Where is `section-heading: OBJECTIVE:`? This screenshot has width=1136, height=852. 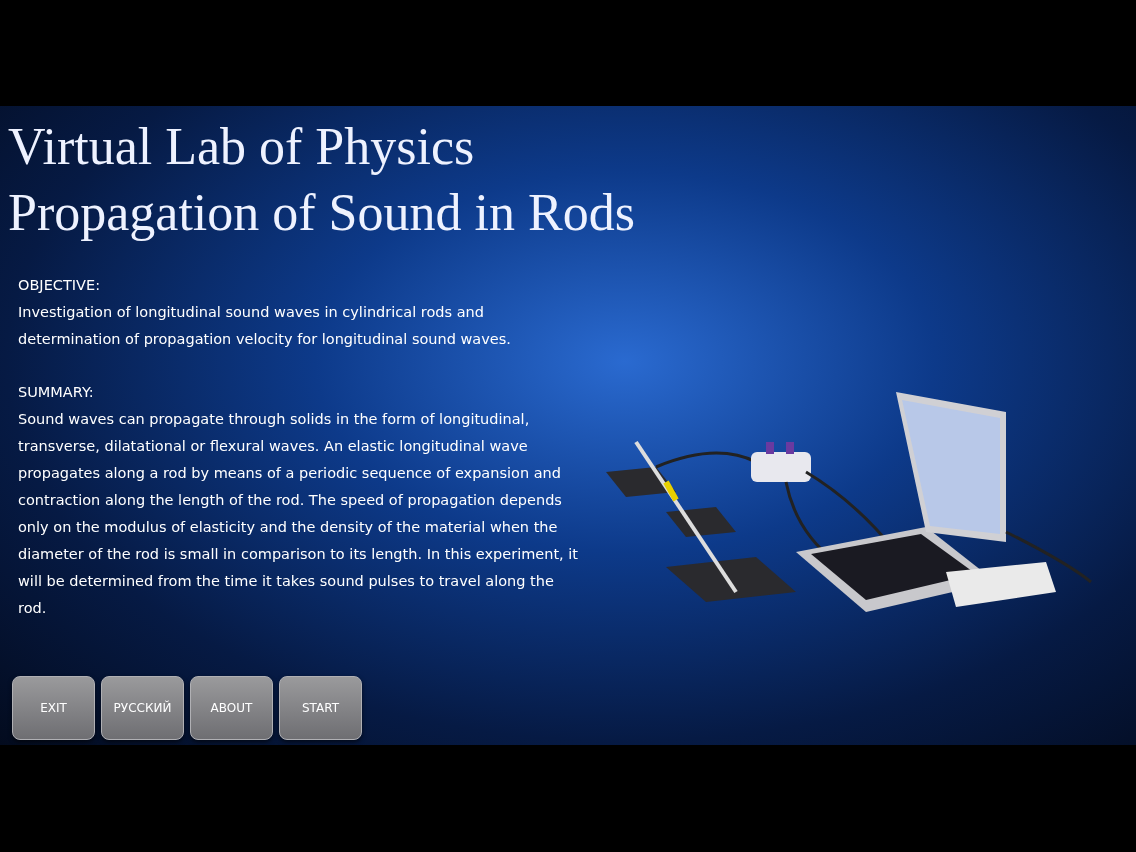
section-heading: OBJECTIVE: is located at coordinates (59, 285).